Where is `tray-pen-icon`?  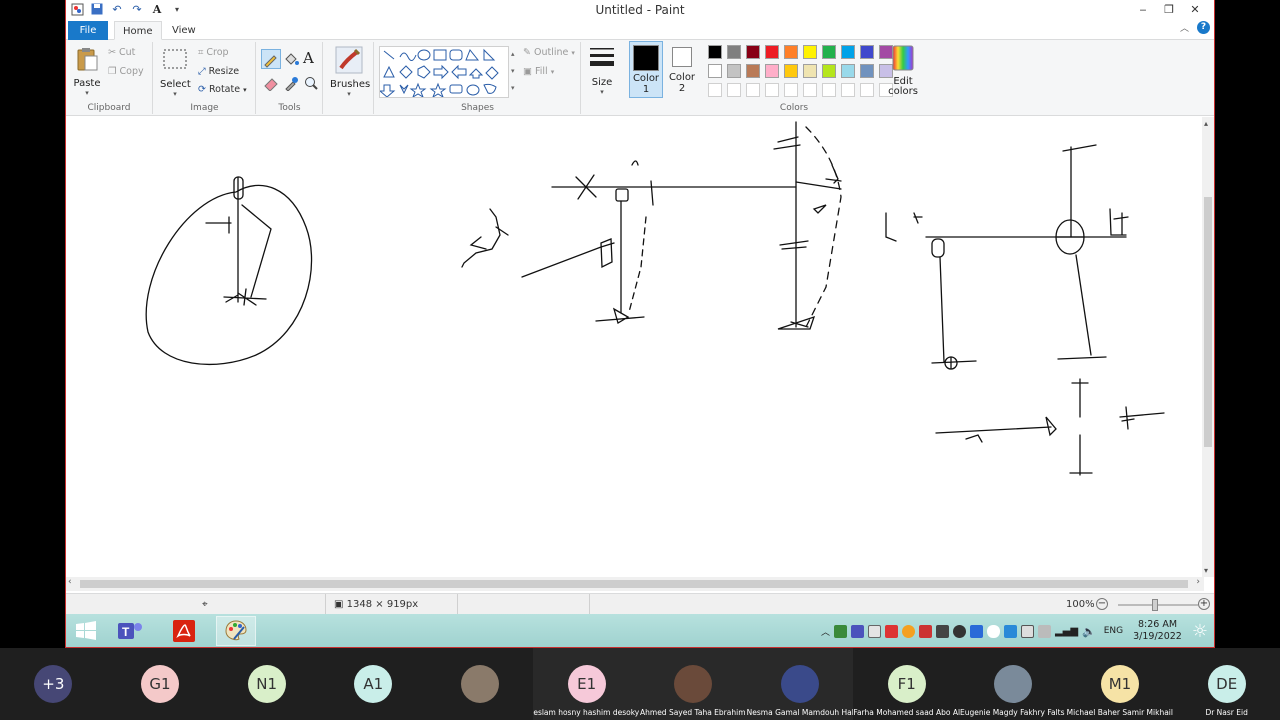 tray-pen-icon is located at coordinates (1027, 631).